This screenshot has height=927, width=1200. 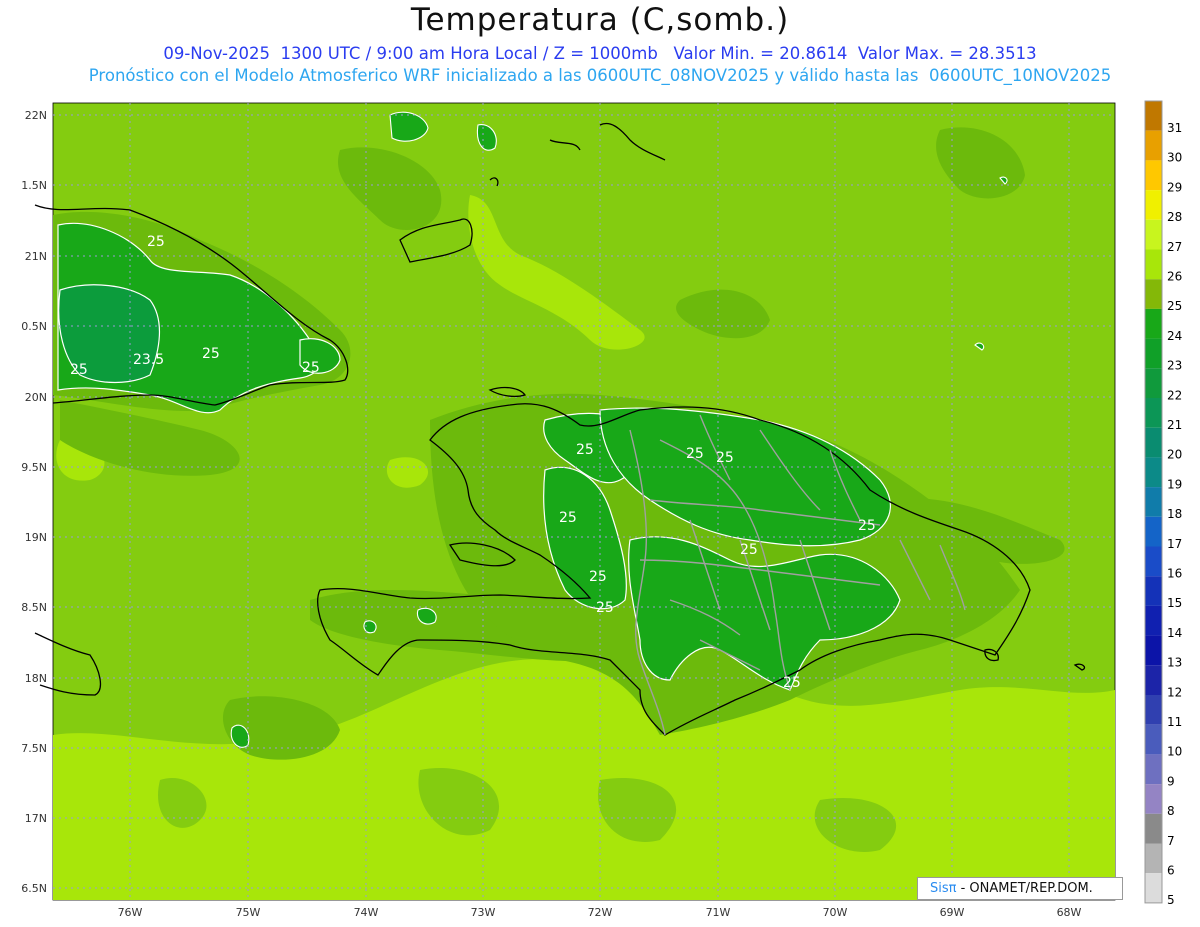 What do you see at coordinates (1174, 692) in the screenshot?
I see `colorbar-label: 12` at bounding box center [1174, 692].